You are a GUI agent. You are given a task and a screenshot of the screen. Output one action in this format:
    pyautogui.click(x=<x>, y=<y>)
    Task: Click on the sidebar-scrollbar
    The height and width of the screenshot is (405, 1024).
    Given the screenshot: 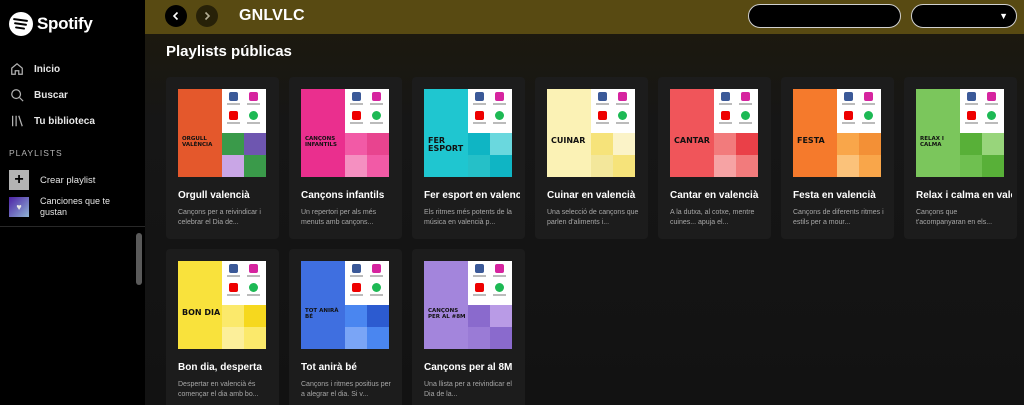 What is the action you would take?
    pyautogui.click(x=139, y=259)
    